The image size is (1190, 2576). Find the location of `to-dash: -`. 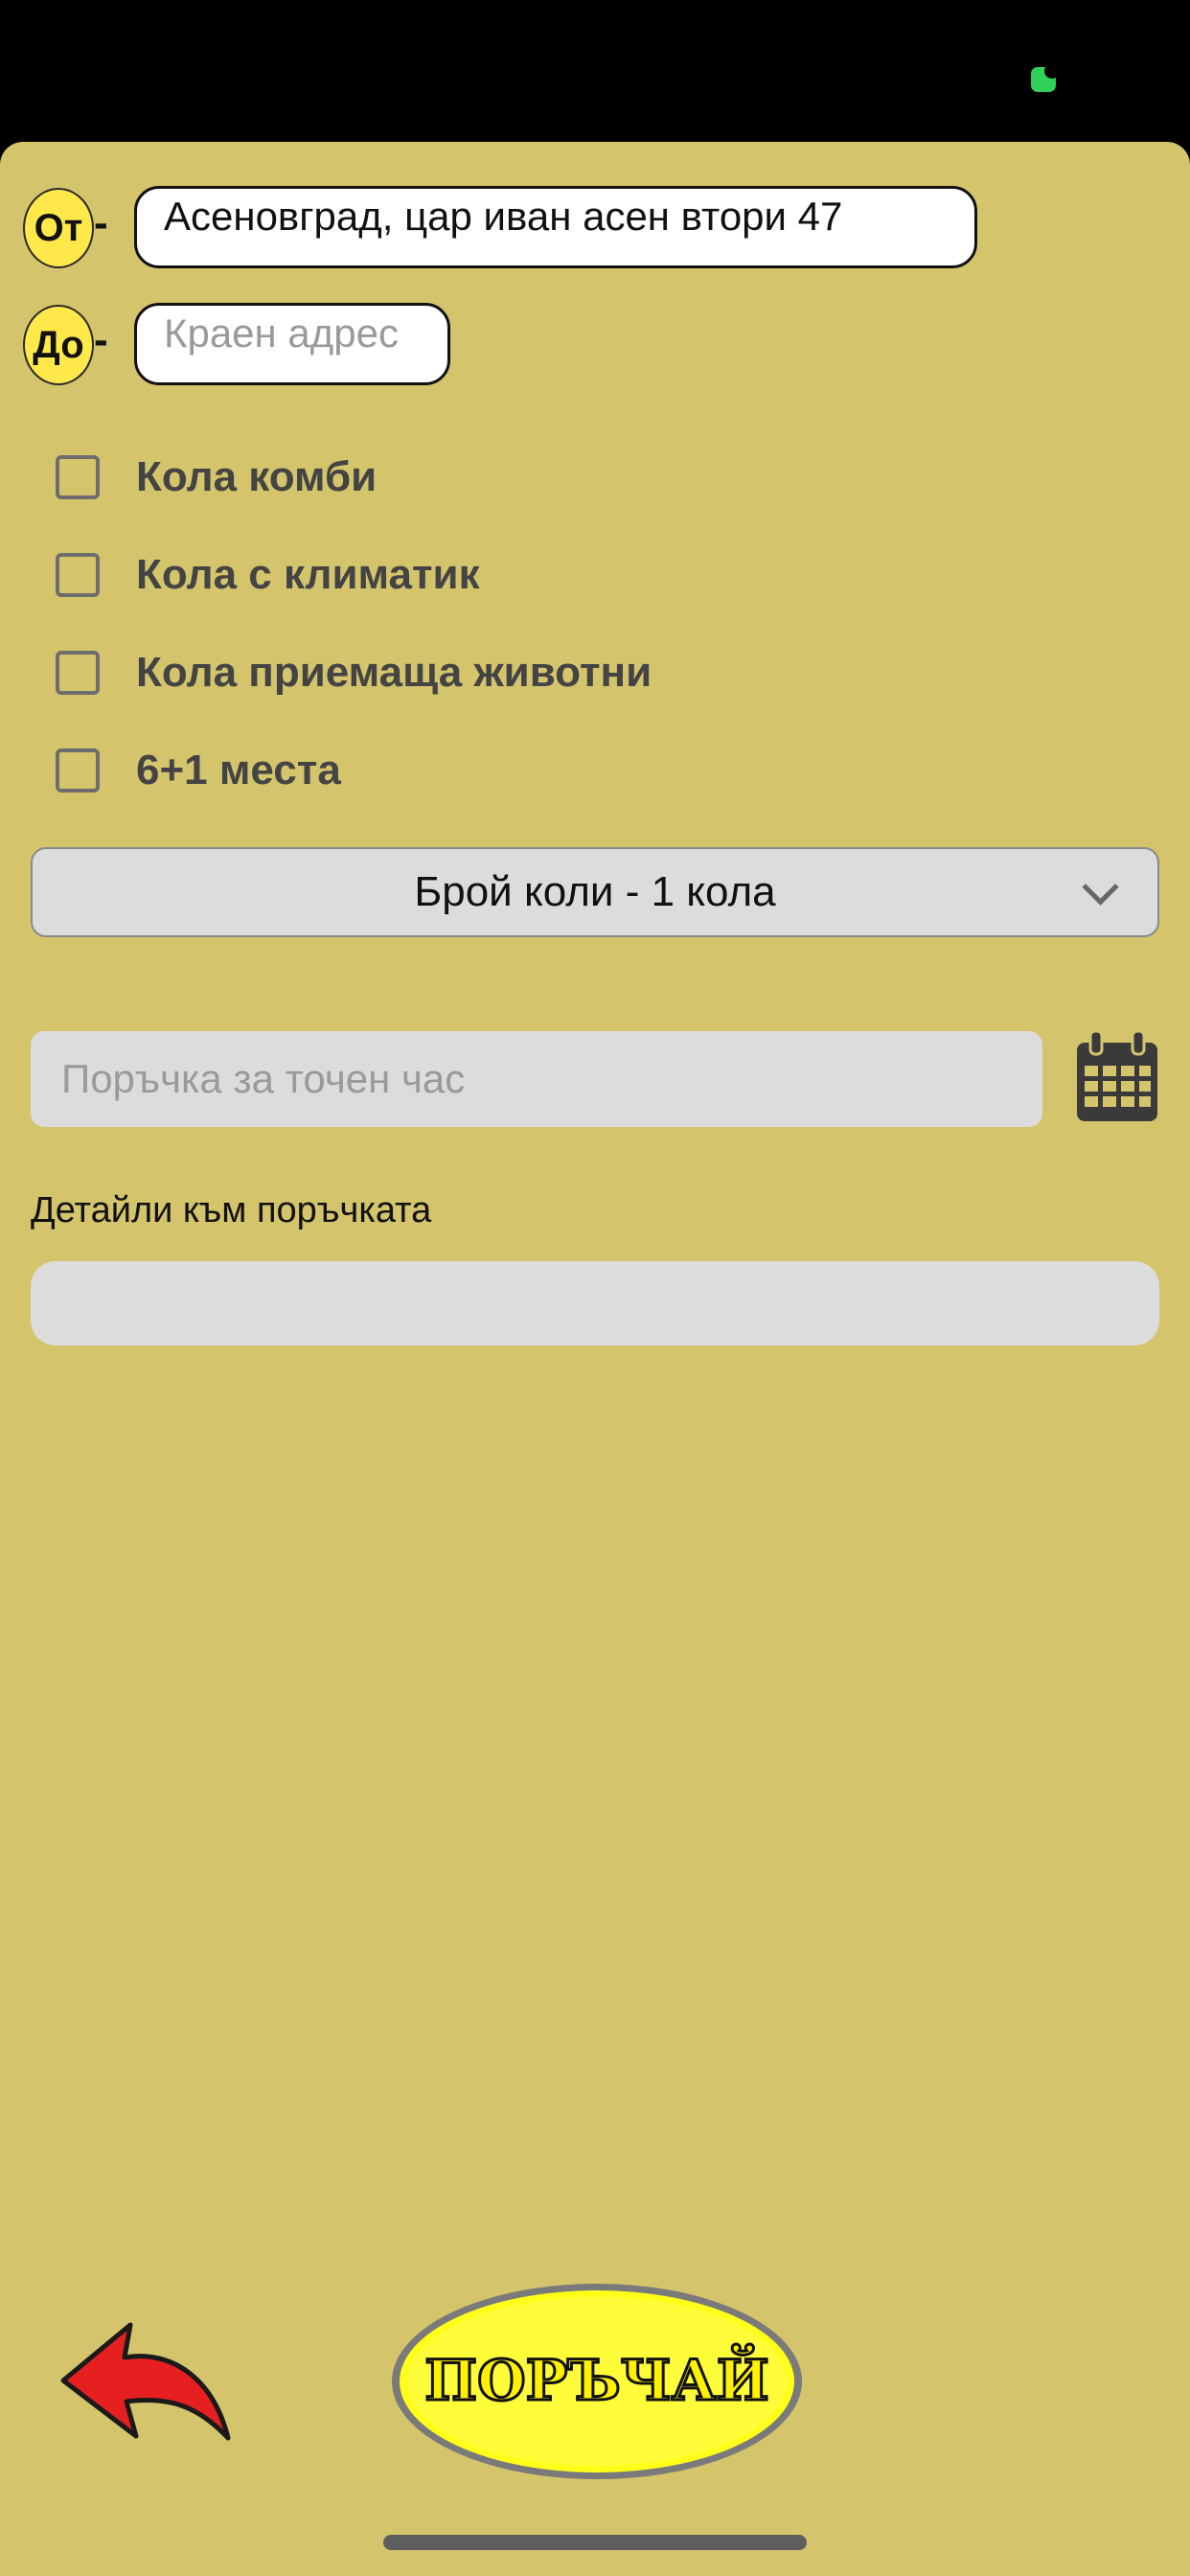

to-dash: - is located at coordinates (101, 339).